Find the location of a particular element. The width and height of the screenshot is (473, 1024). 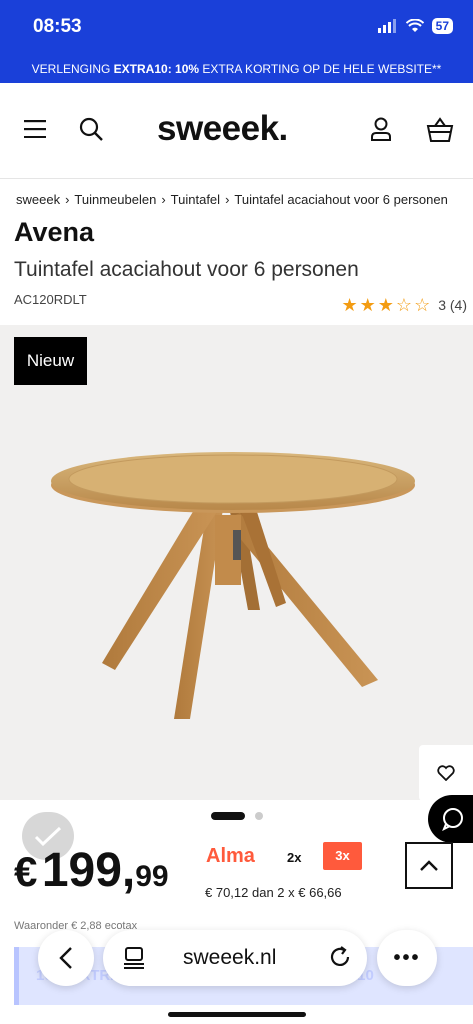

price-currency: € is located at coordinates (26, 871).